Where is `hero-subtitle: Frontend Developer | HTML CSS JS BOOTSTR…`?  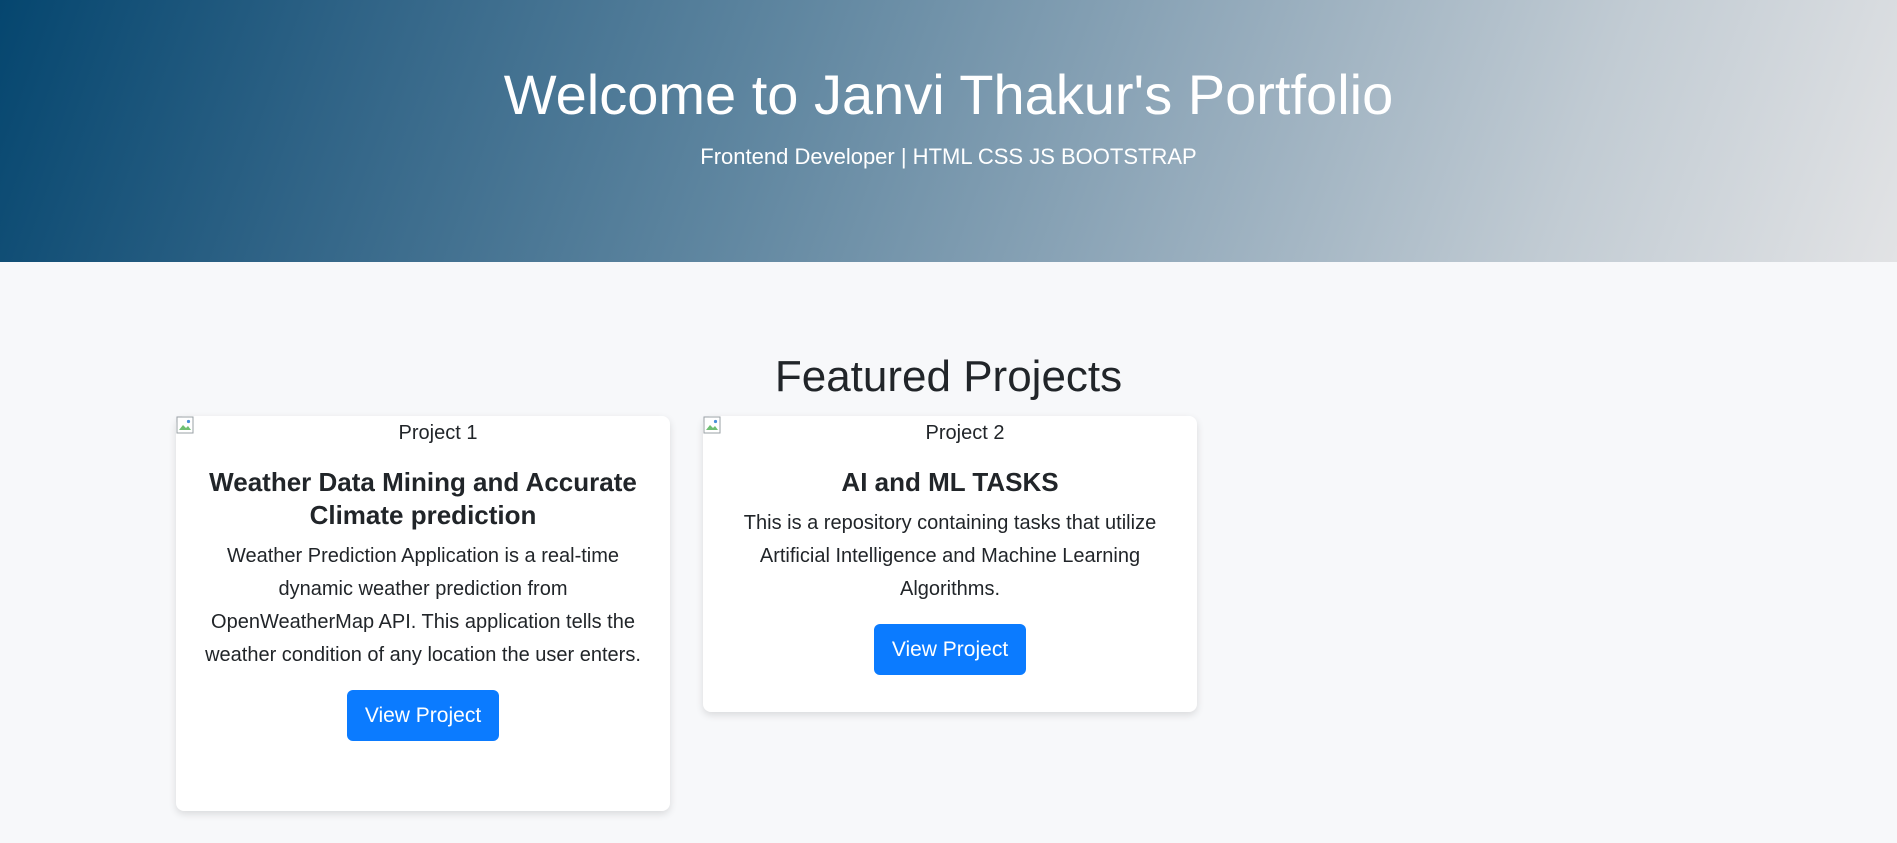 hero-subtitle: Frontend Developer | HTML CSS JS BOOTSTR… is located at coordinates (948, 156).